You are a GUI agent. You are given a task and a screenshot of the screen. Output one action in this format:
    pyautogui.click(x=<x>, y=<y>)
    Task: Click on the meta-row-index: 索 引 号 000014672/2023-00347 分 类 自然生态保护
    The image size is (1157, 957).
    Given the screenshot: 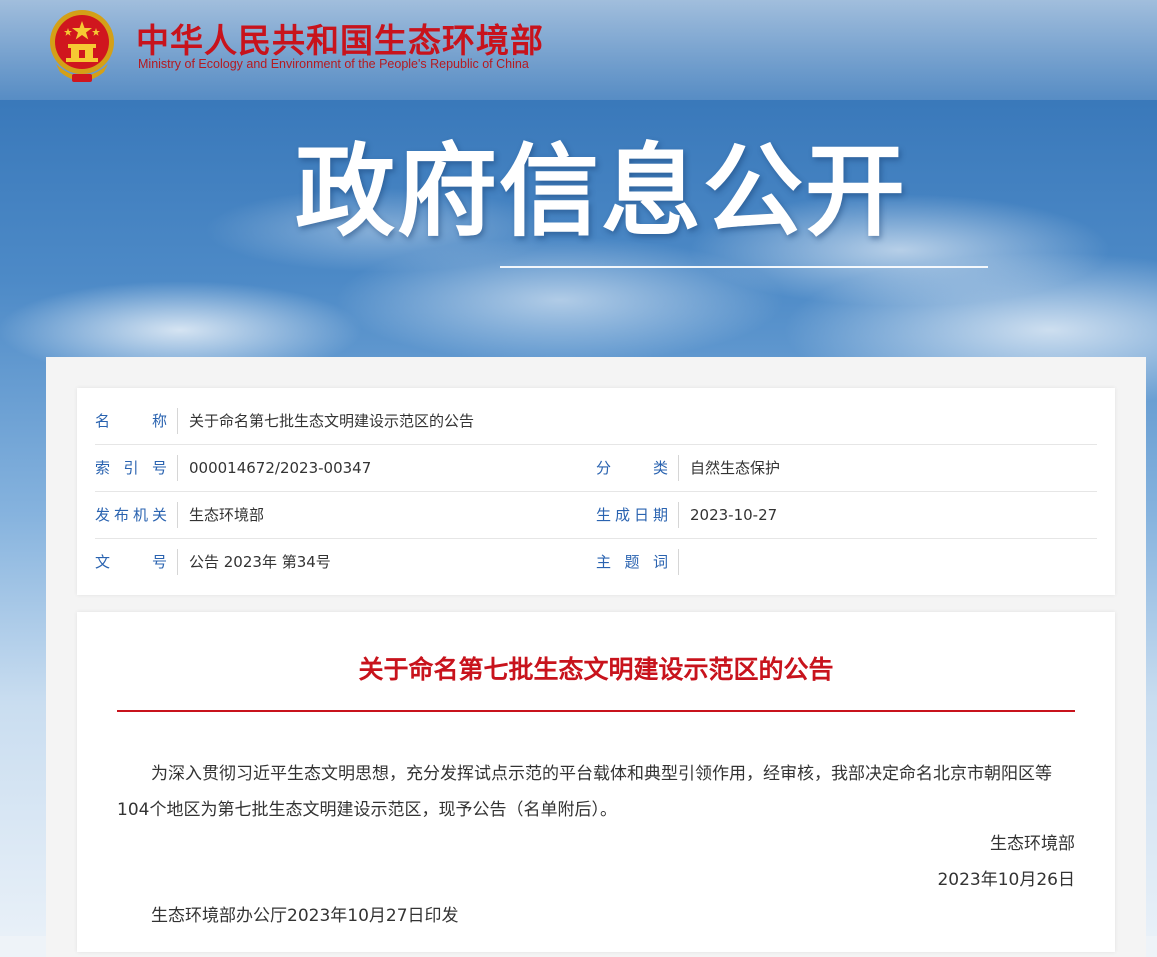 What is the action you would take?
    pyautogui.click(x=596, y=468)
    